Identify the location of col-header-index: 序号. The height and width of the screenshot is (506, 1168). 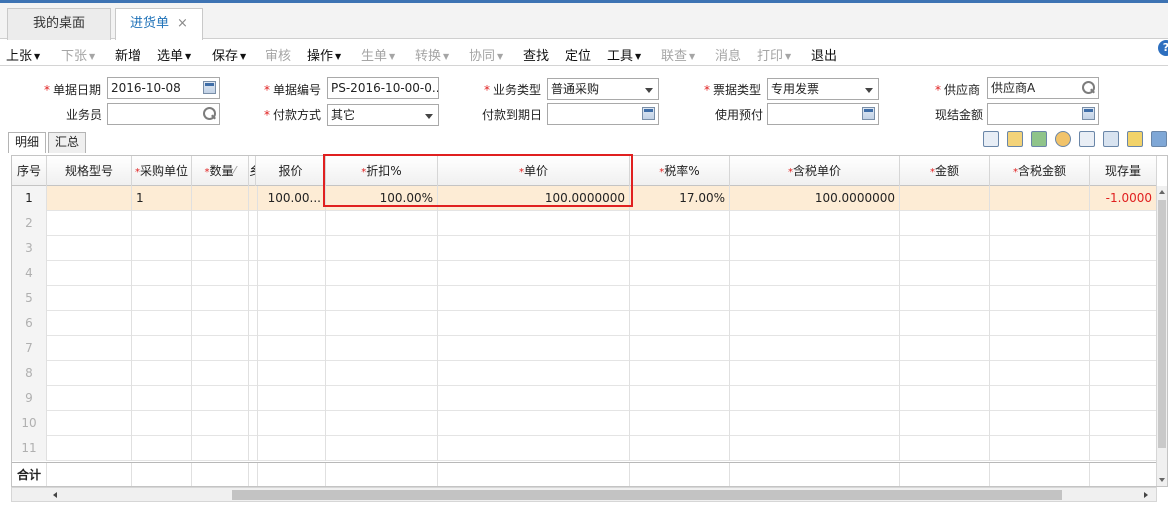
(29, 171).